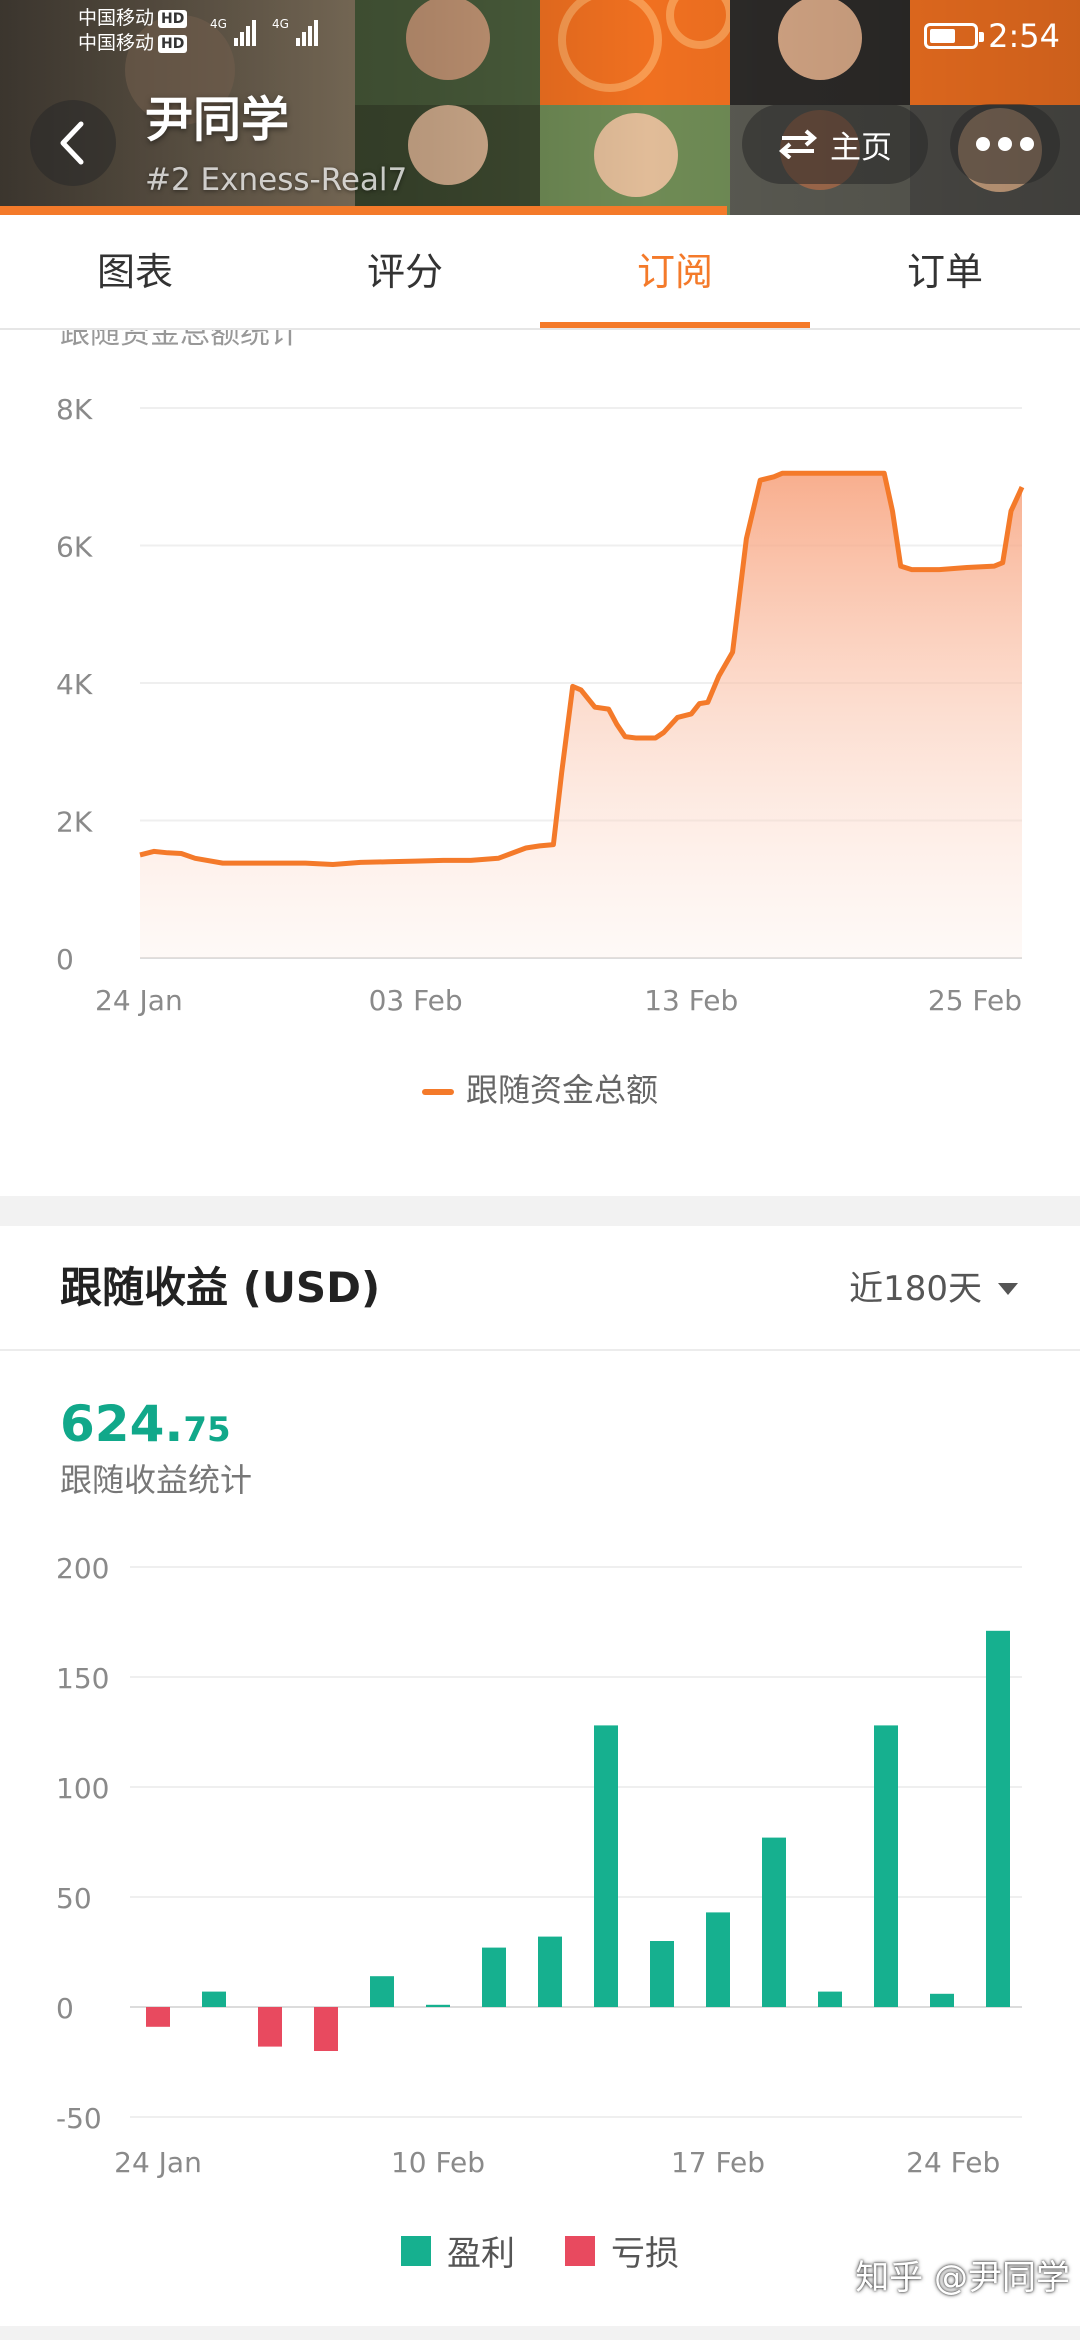 The width and height of the screenshot is (1080, 2340). What do you see at coordinates (962, 2278) in the screenshot?
I see `zhihu-watermark: 知乎 @尹同学` at bounding box center [962, 2278].